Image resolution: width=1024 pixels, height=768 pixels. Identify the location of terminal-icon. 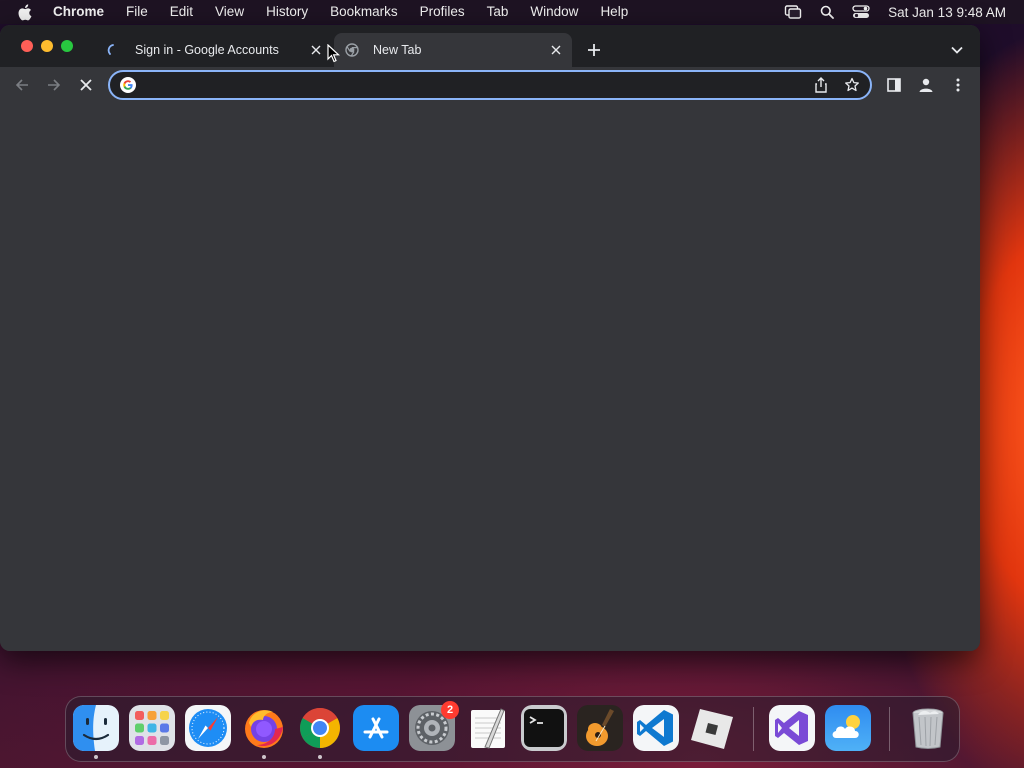
(544, 728).